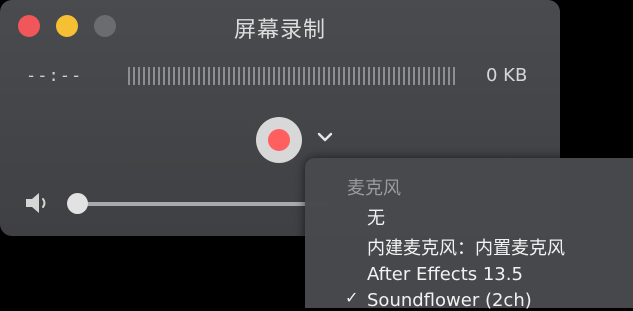 Image resolution: width=633 pixels, height=311 pixels. What do you see at coordinates (279, 30) in the screenshot?
I see `window-title: 屏幕录制` at bounding box center [279, 30].